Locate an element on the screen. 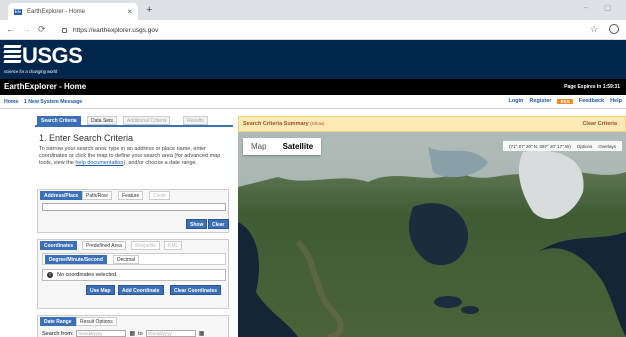  clear-button: Clear is located at coordinates (218, 224).